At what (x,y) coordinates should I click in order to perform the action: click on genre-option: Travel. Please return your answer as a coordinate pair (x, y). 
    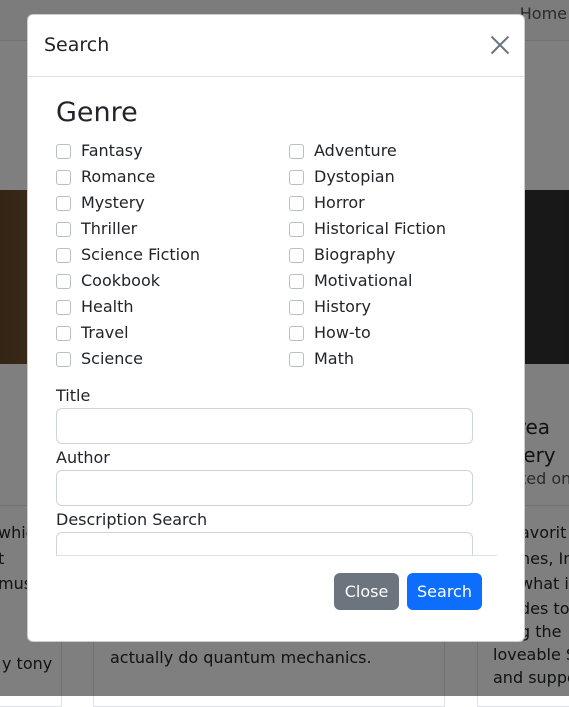
    Looking at the image, I should click on (128, 333).